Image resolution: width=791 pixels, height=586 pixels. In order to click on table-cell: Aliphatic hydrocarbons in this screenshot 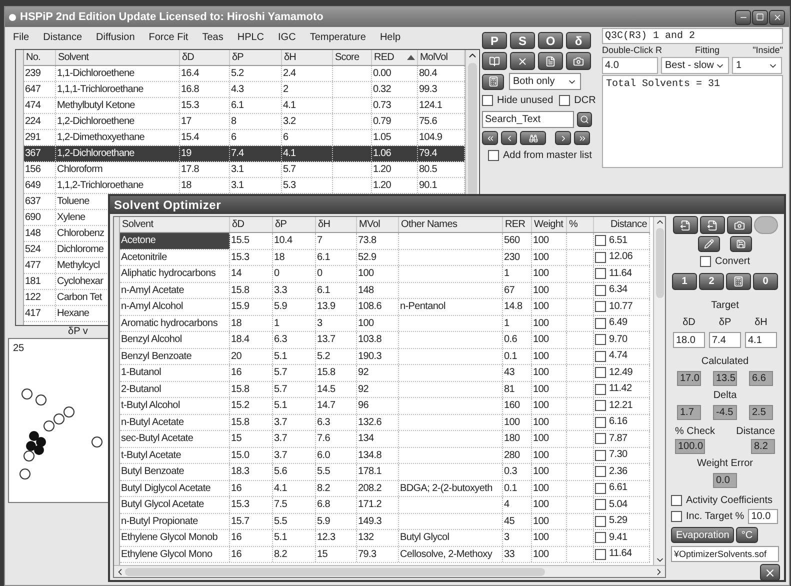, I will do `click(175, 274)`.